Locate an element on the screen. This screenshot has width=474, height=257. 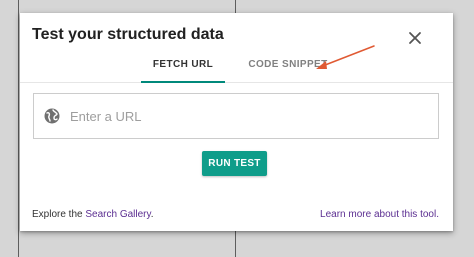
search-gallery-link: Search Gallery is located at coordinates (117, 214).